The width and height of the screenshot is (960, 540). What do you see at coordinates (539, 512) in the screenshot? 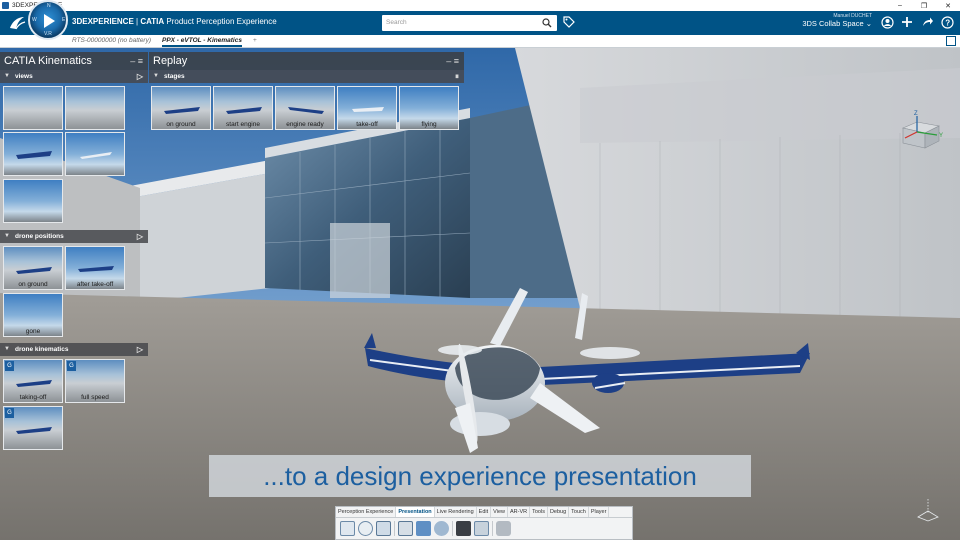
I see `tab-tools: Tools` at bounding box center [539, 512].